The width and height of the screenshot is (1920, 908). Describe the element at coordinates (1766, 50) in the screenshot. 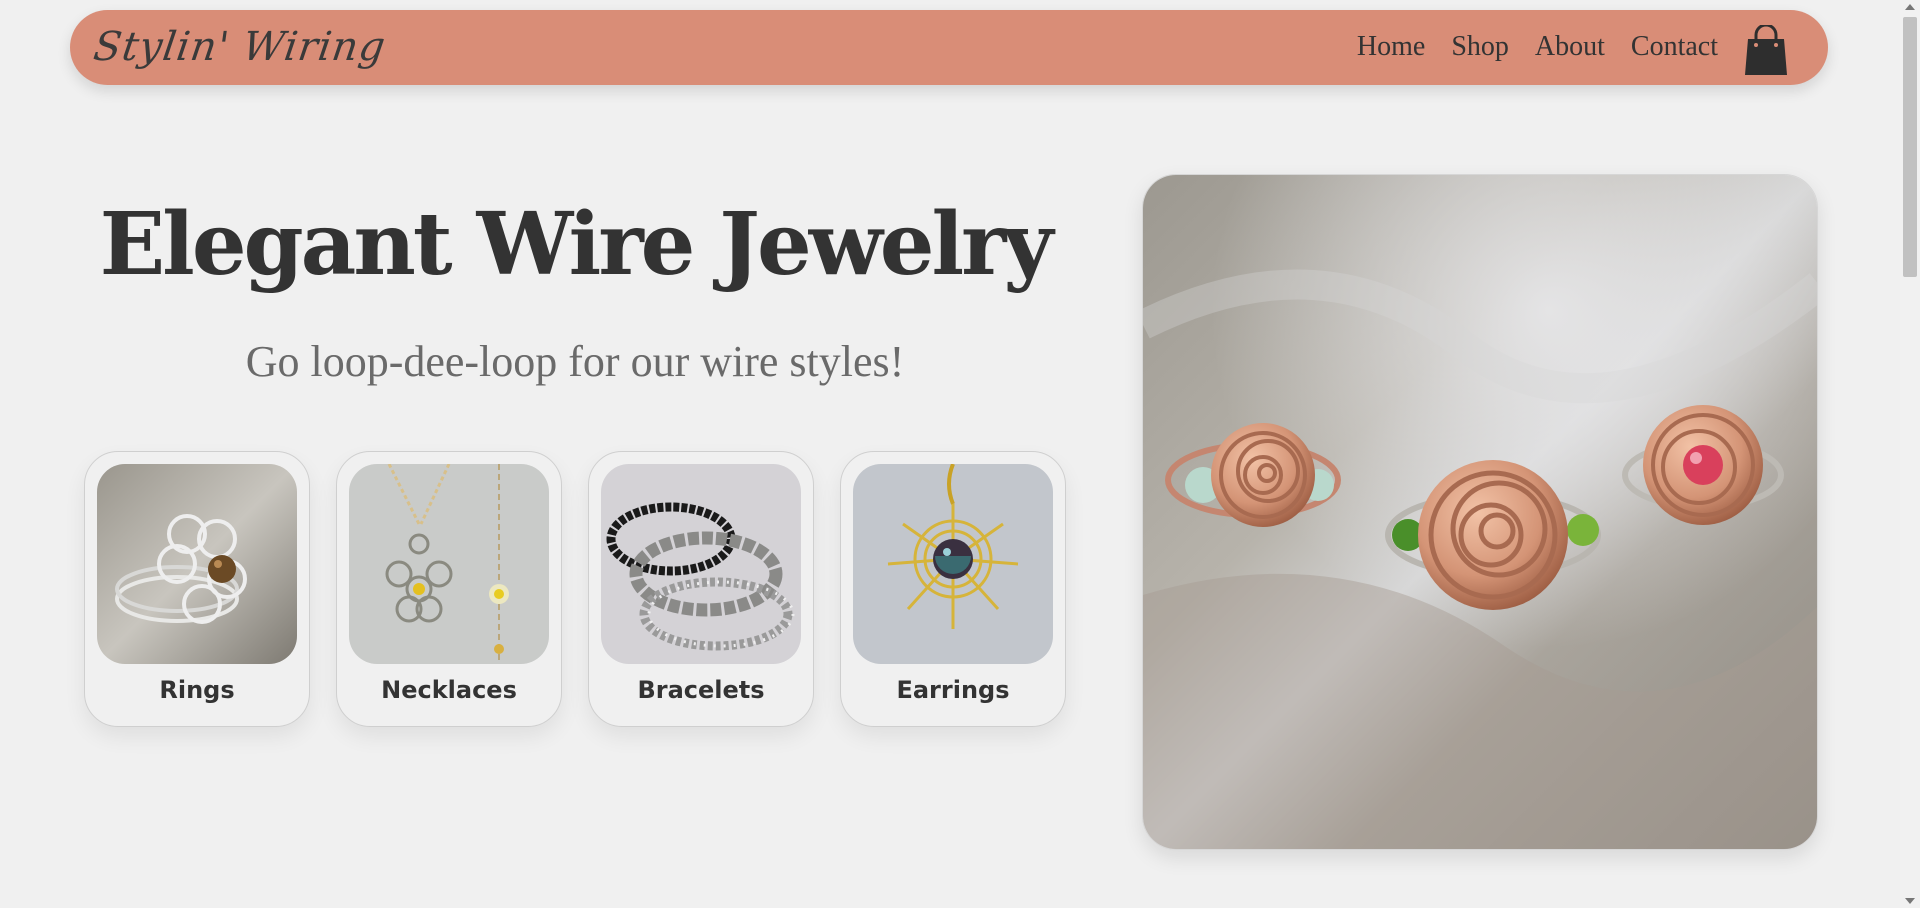

I see `shopping-bag-icon` at that location.